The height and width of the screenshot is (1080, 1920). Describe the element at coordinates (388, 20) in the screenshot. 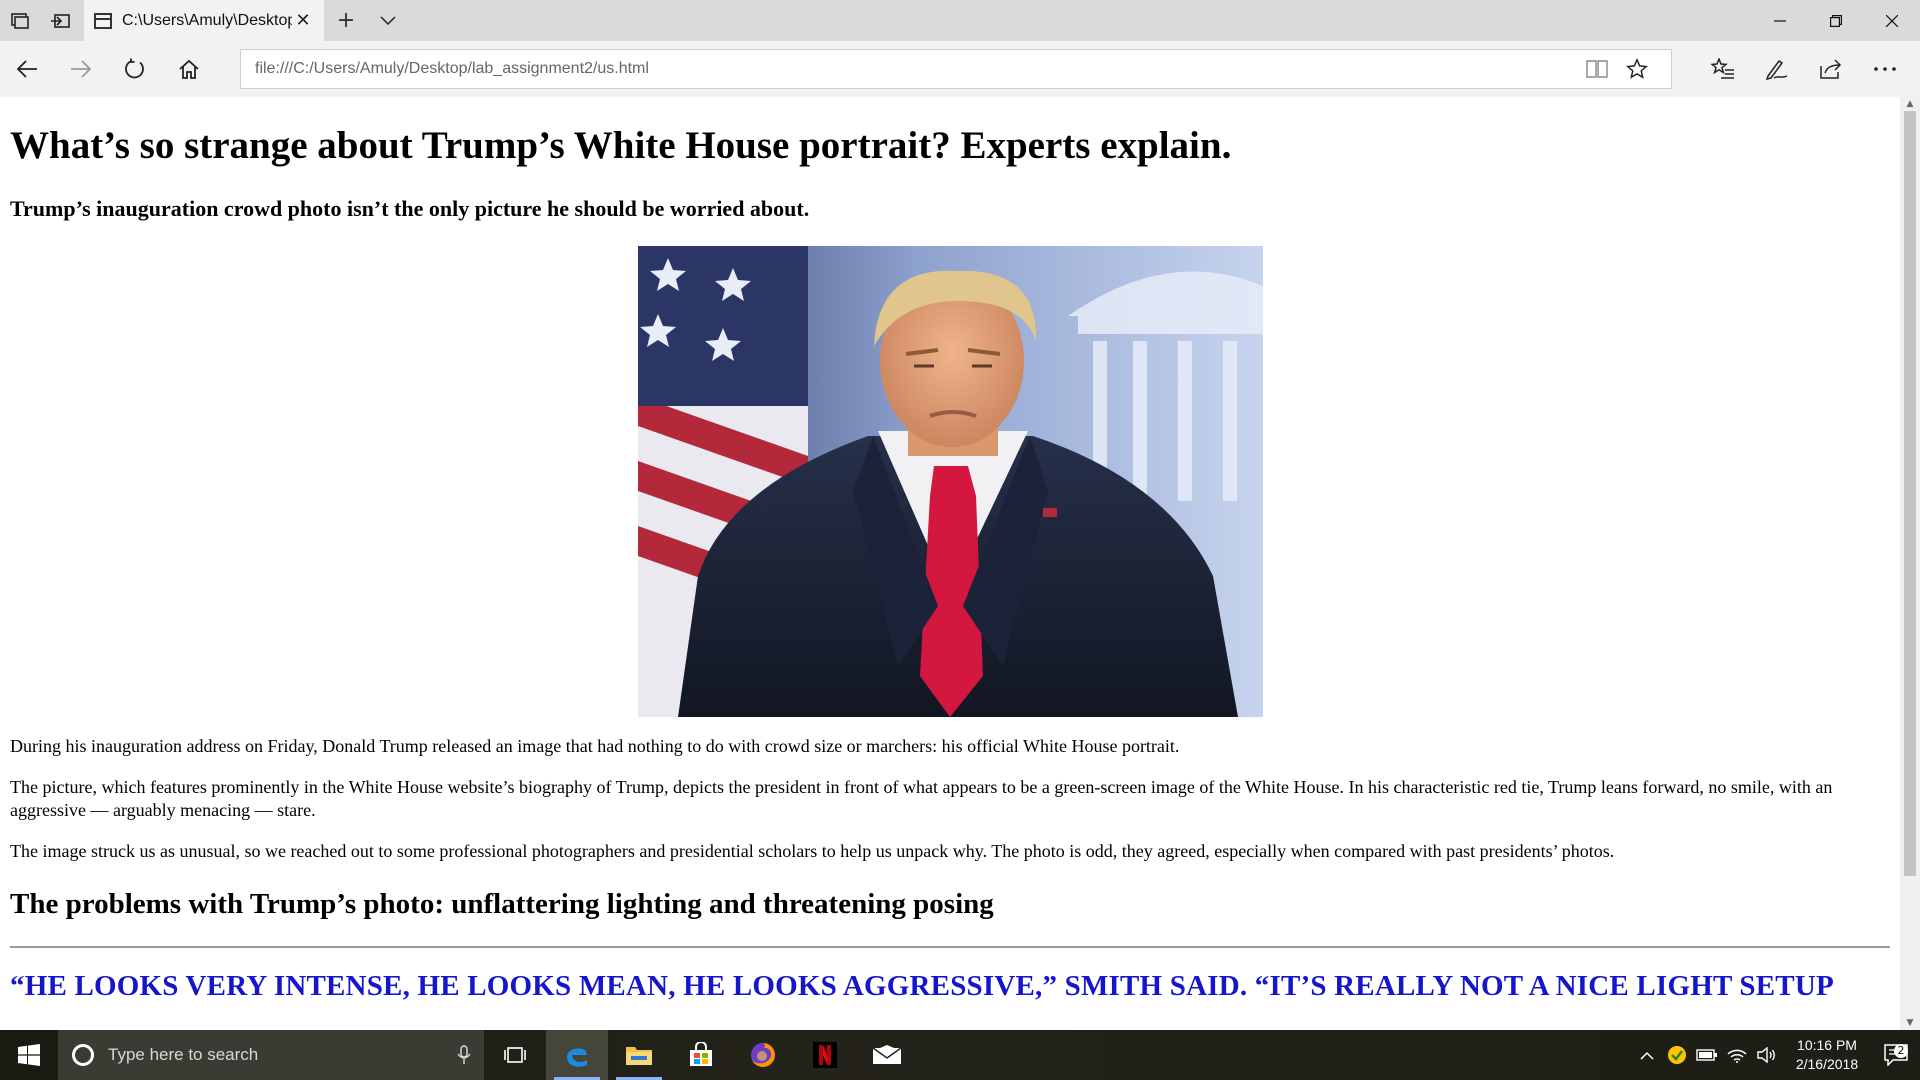

I see `tab-list-chevron-icon` at that location.